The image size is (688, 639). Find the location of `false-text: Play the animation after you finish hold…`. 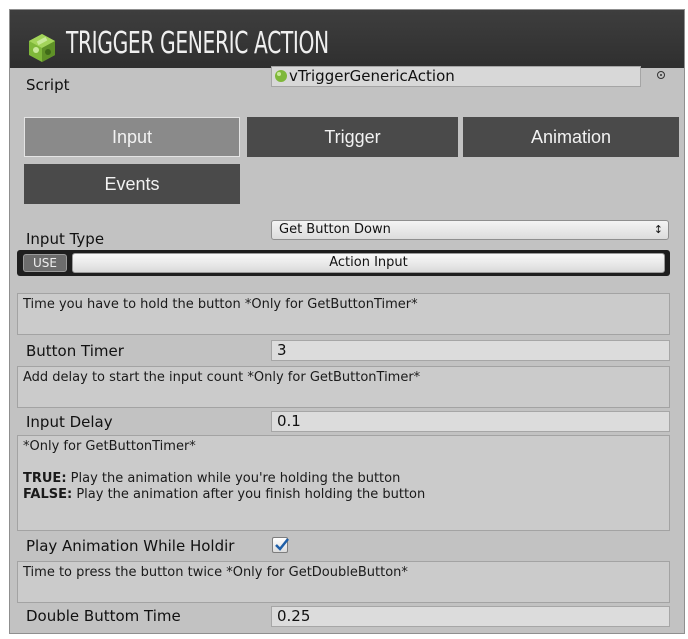

false-text: Play the animation after you finish hold… is located at coordinates (249, 494).